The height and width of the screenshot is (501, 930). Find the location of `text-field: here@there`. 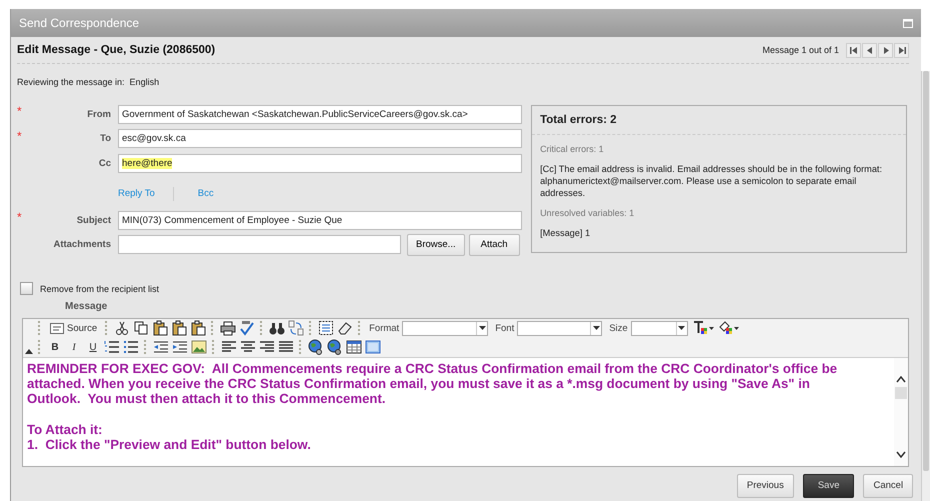

text-field: here@there is located at coordinates (320, 163).